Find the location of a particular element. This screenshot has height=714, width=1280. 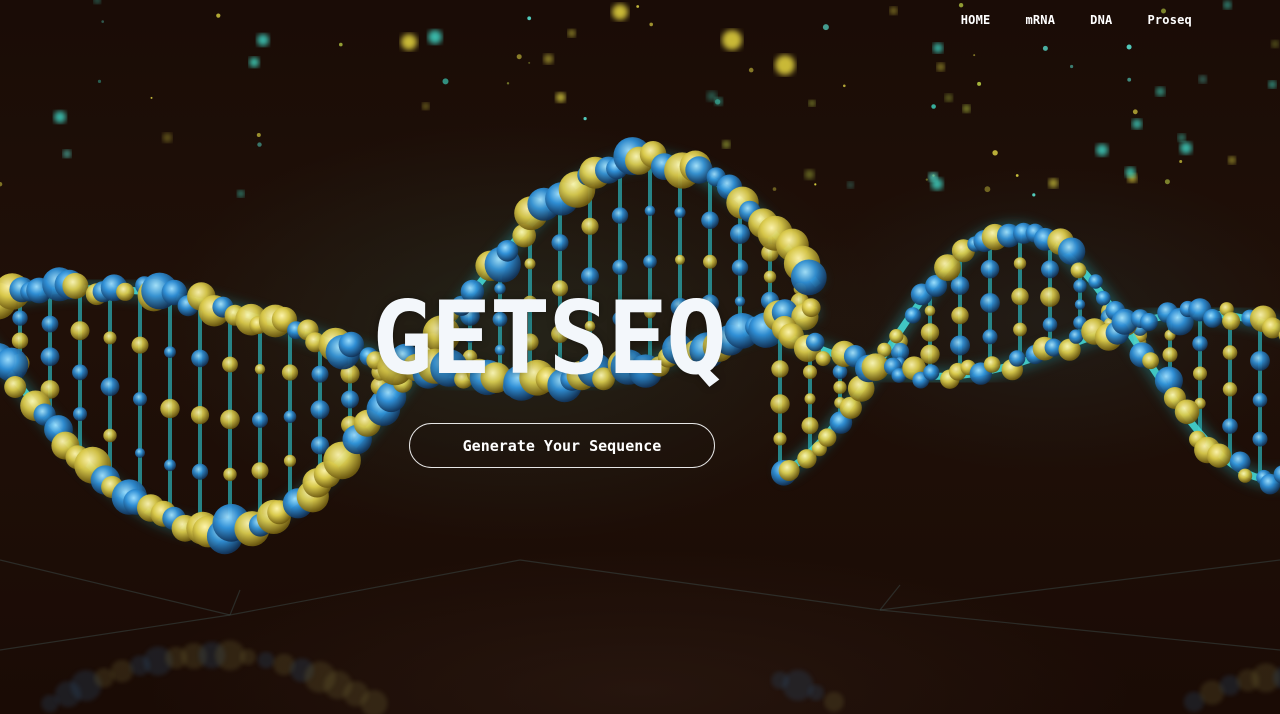

hero-title: GETSEQ is located at coordinates (549, 338).